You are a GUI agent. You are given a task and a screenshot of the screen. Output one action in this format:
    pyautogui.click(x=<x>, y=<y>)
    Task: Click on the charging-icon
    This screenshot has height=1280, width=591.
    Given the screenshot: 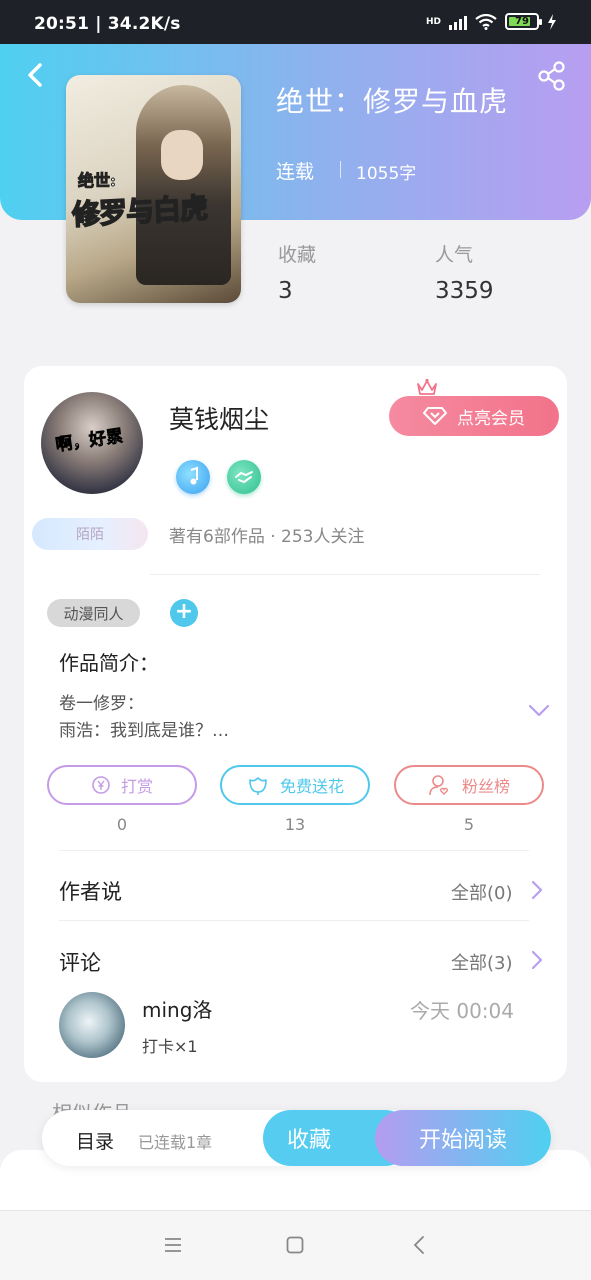 What is the action you would take?
    pyautogui.click(x=552, y=21)
    